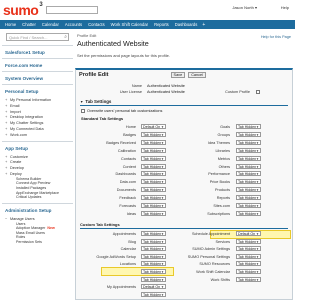 The height and width of the screenshot is (300, 320). What do you see at coordinates (23, 10) in the screenshot?
I see `sumo-logo: sumo3` at bounding box center [23, 10].